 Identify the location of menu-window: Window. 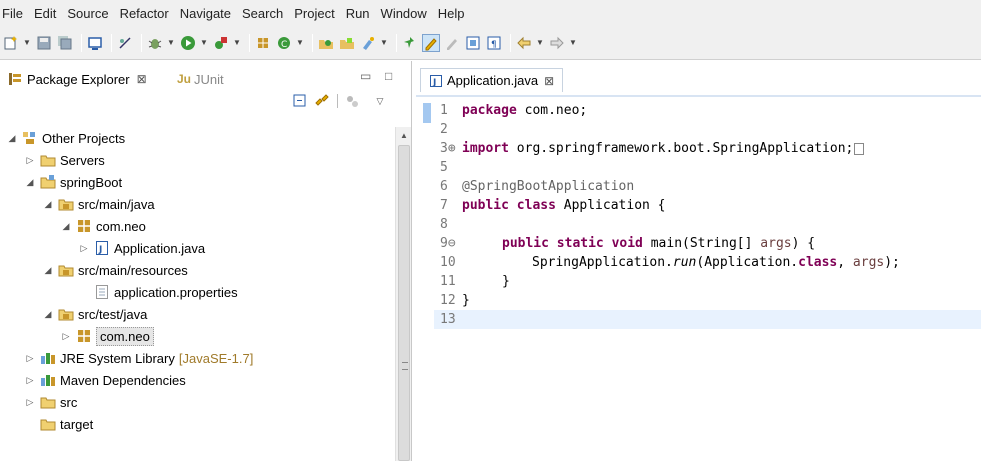
(408, 13).